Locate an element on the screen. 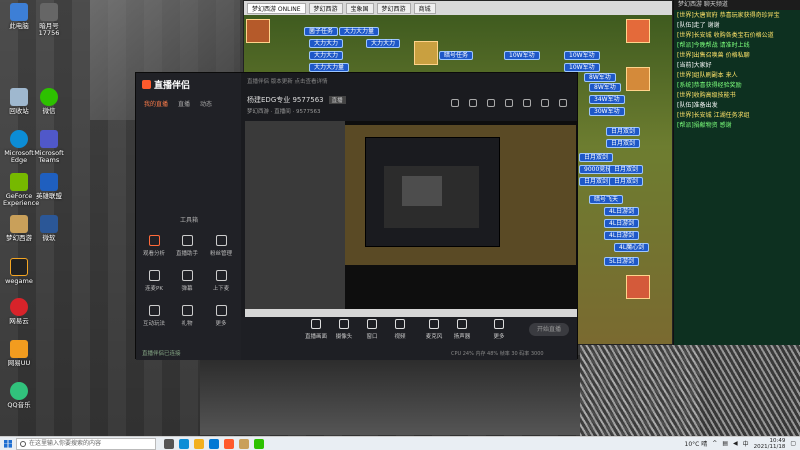 The image size is (800, 450). bell-icon is located at coordinates (509, 103).